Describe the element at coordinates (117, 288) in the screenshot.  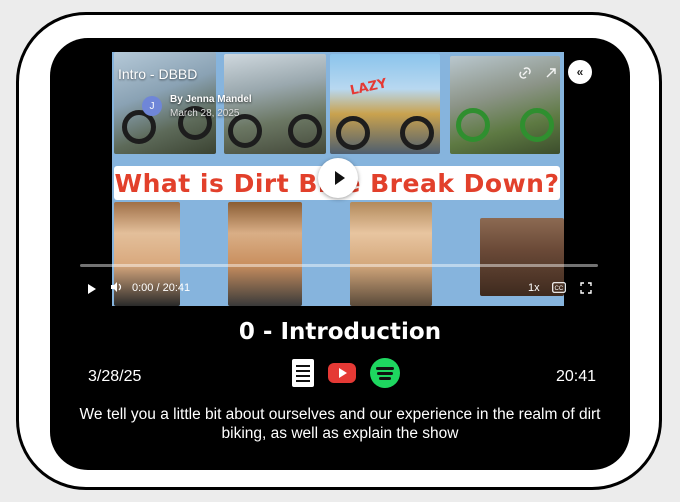
I see `volume-icon` at that location.